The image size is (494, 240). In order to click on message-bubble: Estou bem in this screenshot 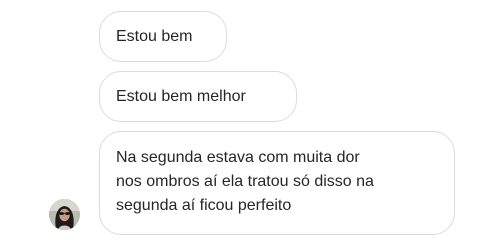, I will do `click(163, 36)`.